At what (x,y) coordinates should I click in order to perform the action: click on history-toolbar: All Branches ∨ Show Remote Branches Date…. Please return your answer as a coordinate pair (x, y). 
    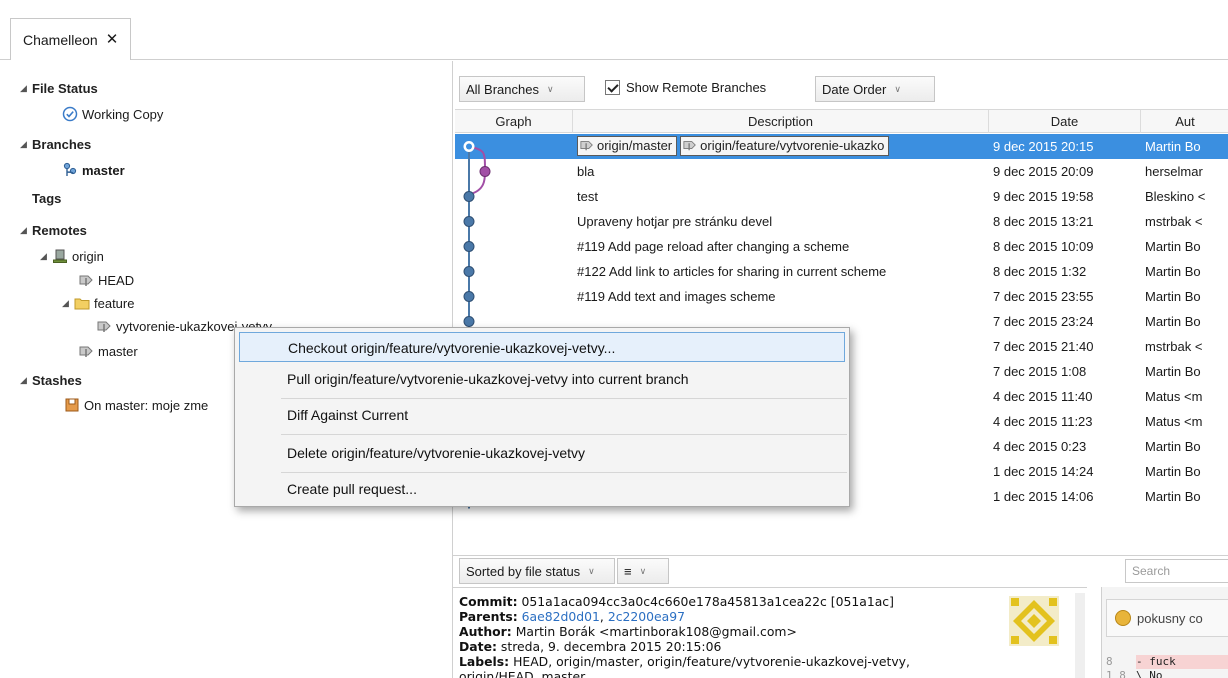
    Looking at the image, I should click on (840, 88).